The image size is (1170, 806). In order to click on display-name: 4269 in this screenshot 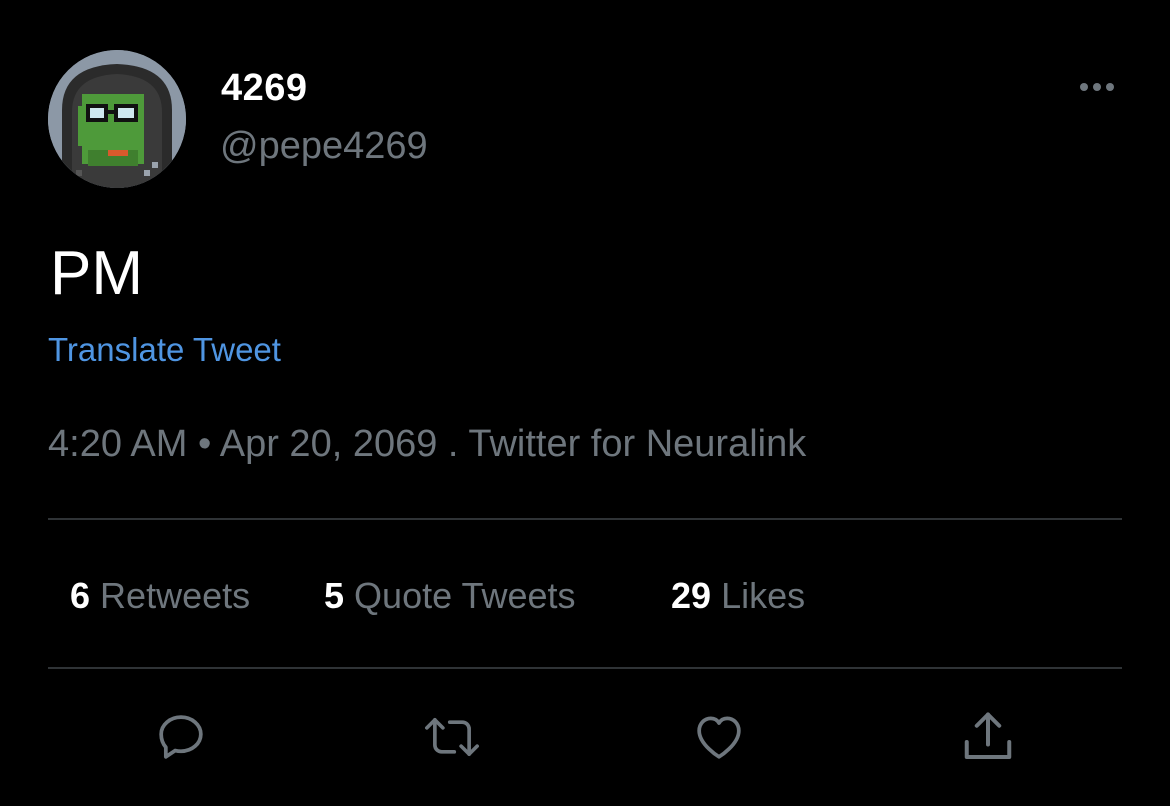, I will do `click(264, 88)`.